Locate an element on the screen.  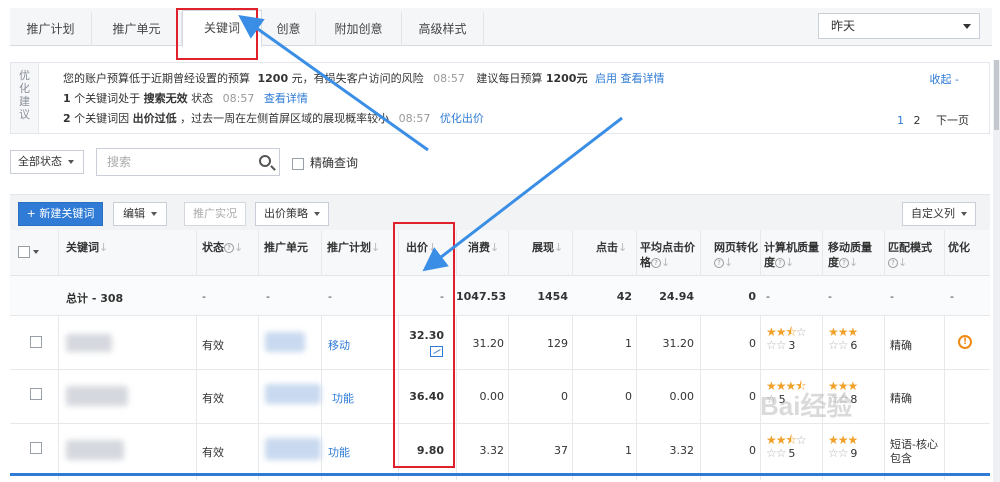
suggestions-side-label: 优化建议 is located at coordinates (25, 98).